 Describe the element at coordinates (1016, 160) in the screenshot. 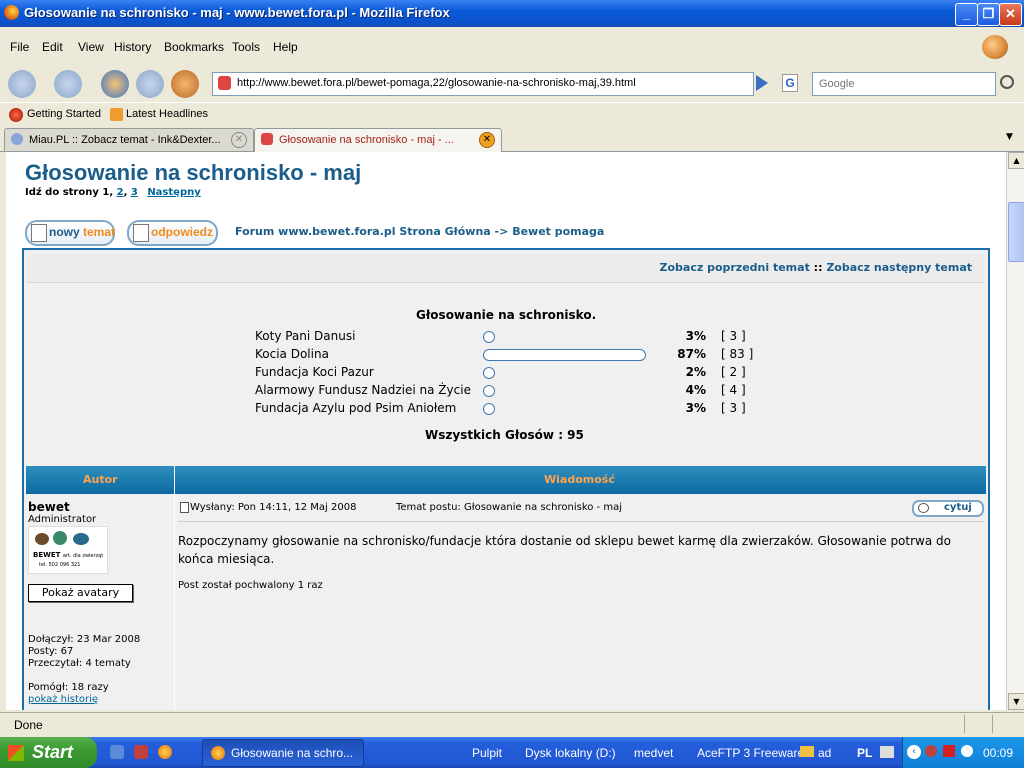

I see `scroll-up-icon: ▲` at that location.